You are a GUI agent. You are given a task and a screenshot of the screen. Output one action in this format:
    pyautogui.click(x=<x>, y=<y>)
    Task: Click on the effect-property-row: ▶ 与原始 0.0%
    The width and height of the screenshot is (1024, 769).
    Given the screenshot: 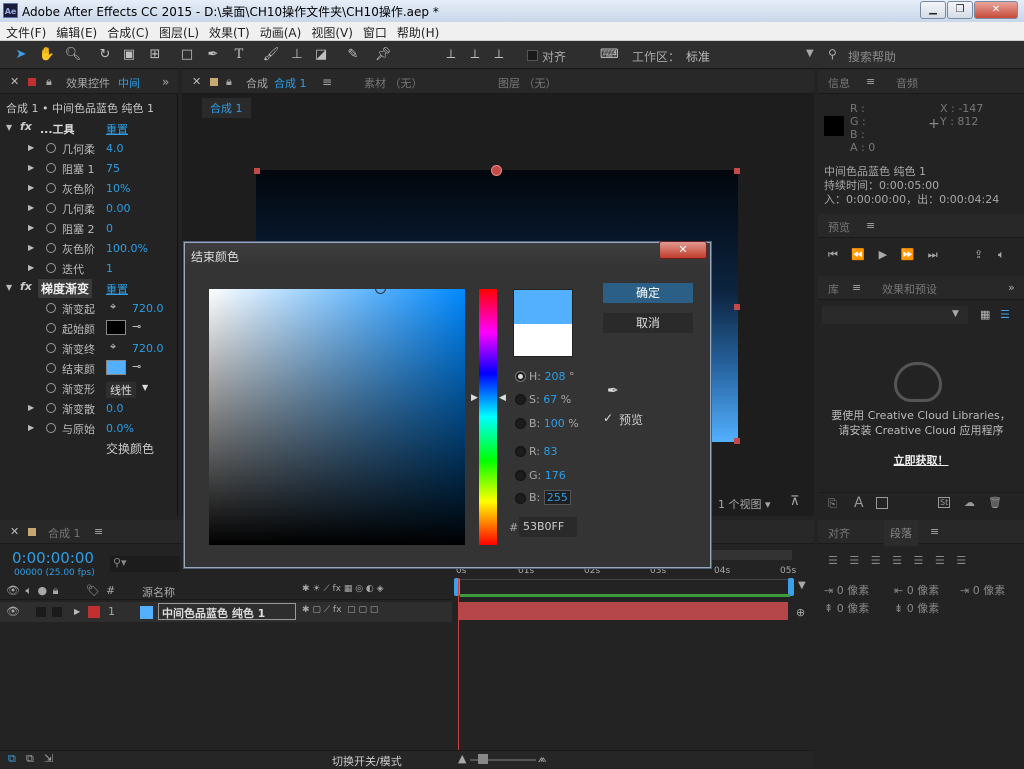 What is the action you would take?
    pyautogui.click(x=88, y=428)
    